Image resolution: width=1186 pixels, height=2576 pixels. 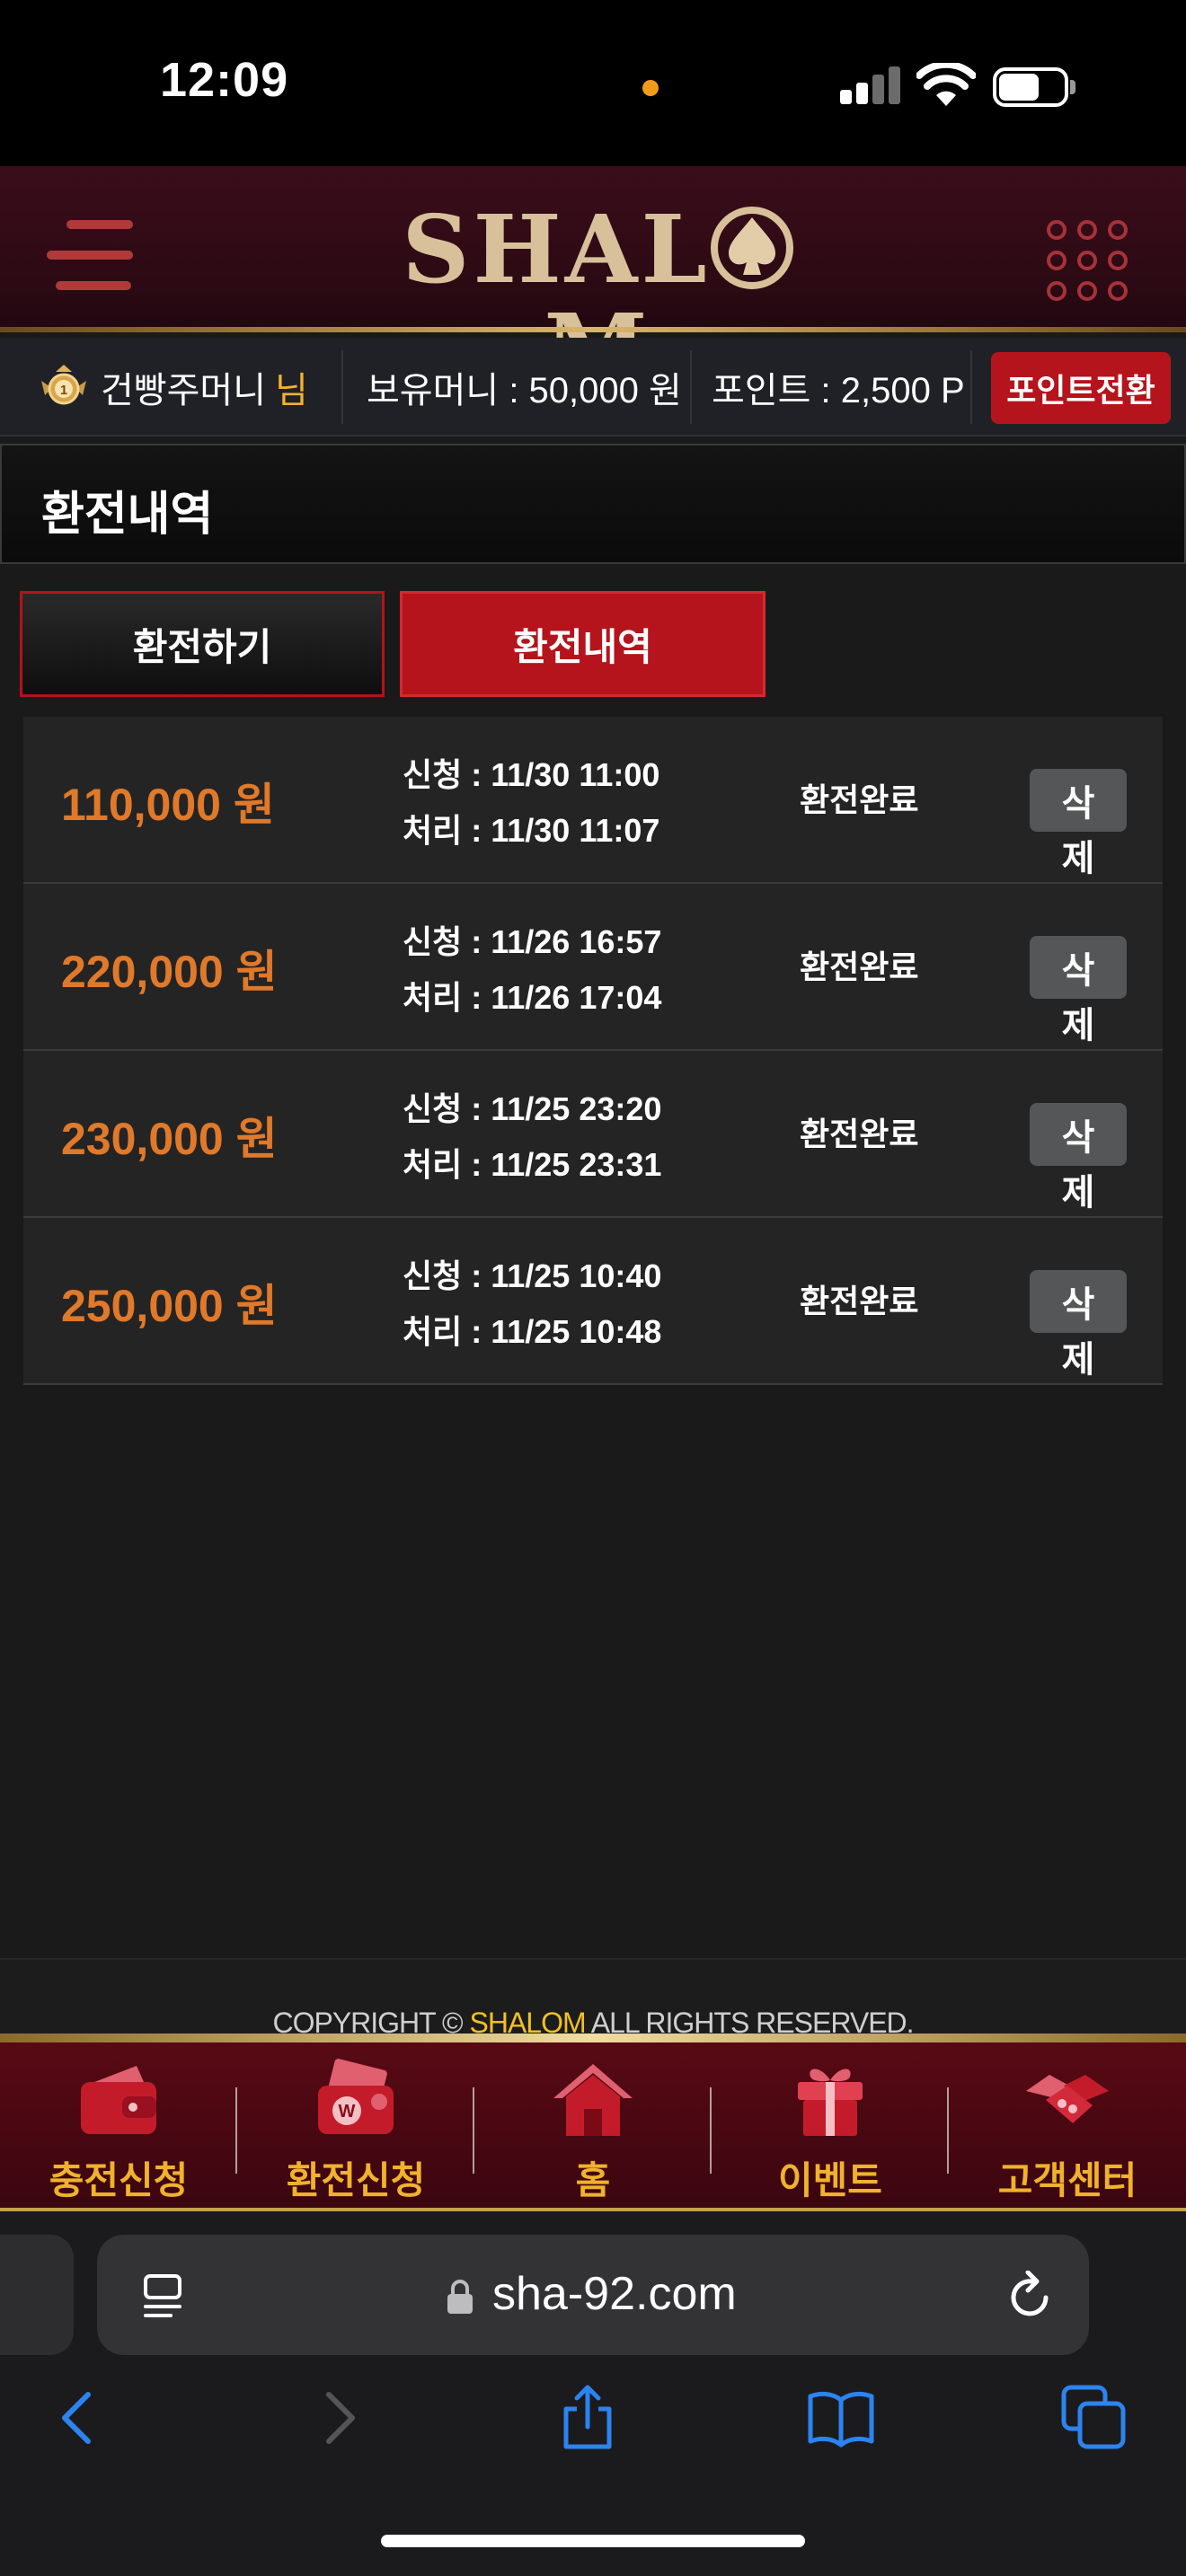 What do you see at coordinates (1030, 2296) in the screenshot?
I see `reload-icon` at bounding box center [1030, 2296].